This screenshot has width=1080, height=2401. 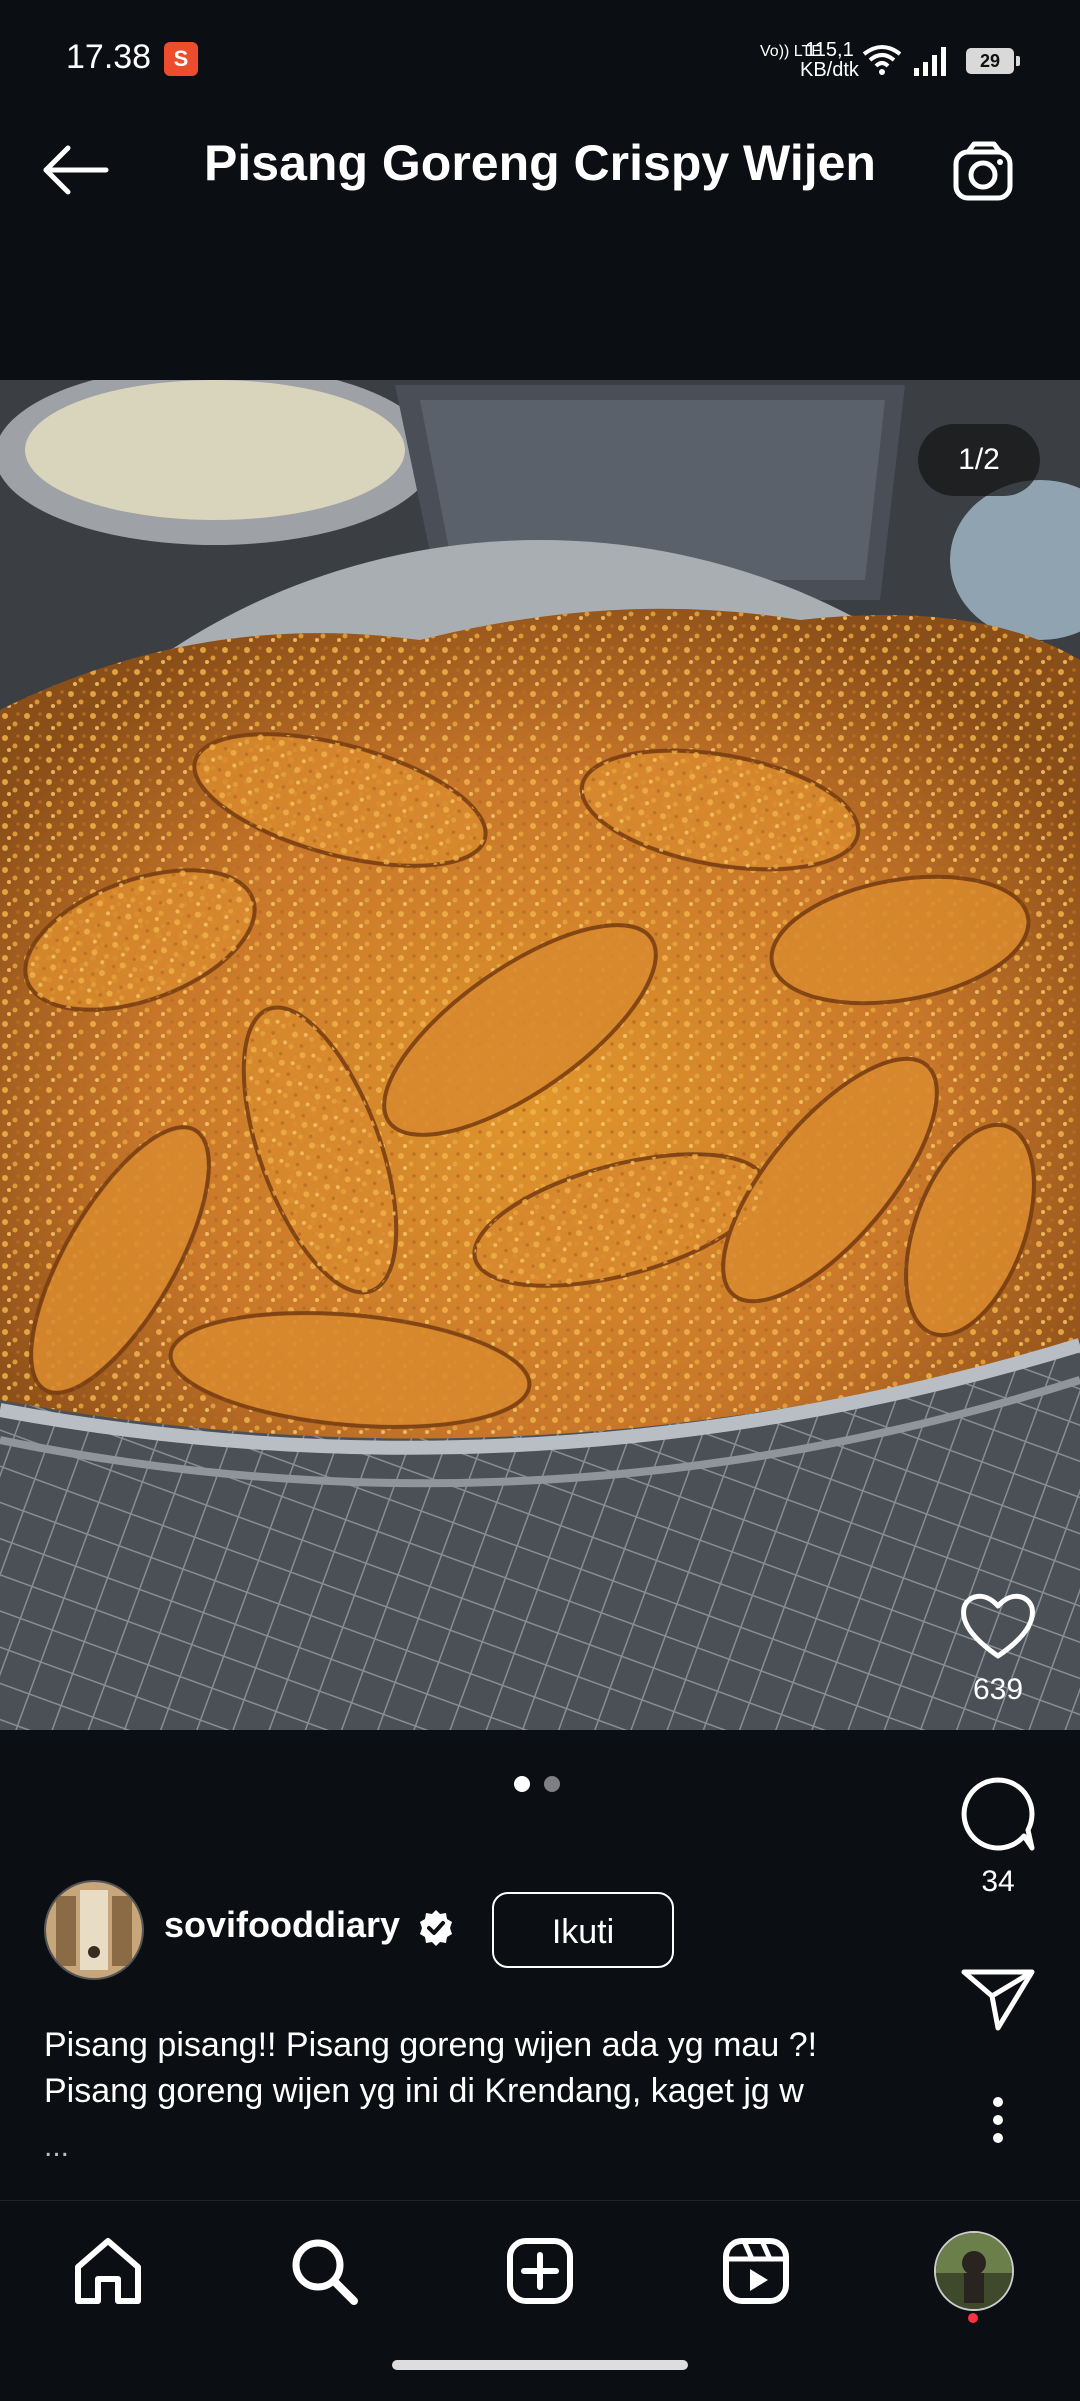 What do you see at coordinates (829, 50) in the screenshot?
I see `network-speed-value: 115,1` at bounding box center [829, 50].